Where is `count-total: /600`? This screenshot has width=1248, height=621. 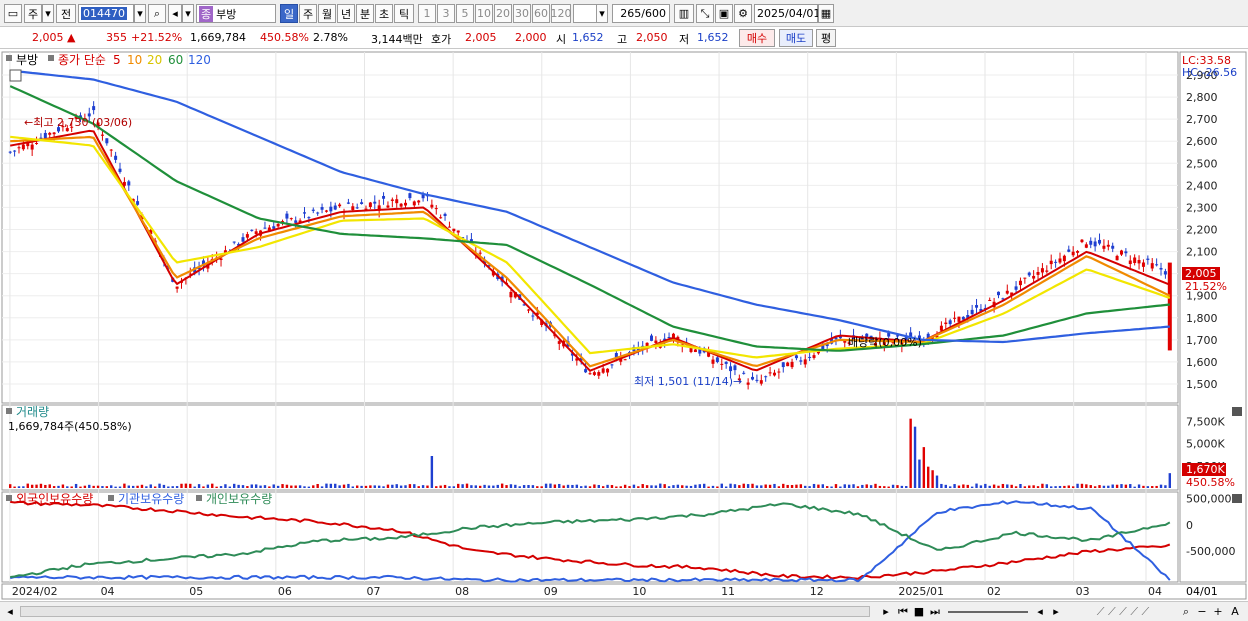
count-total: /600 is located at coordinates (653, 13).